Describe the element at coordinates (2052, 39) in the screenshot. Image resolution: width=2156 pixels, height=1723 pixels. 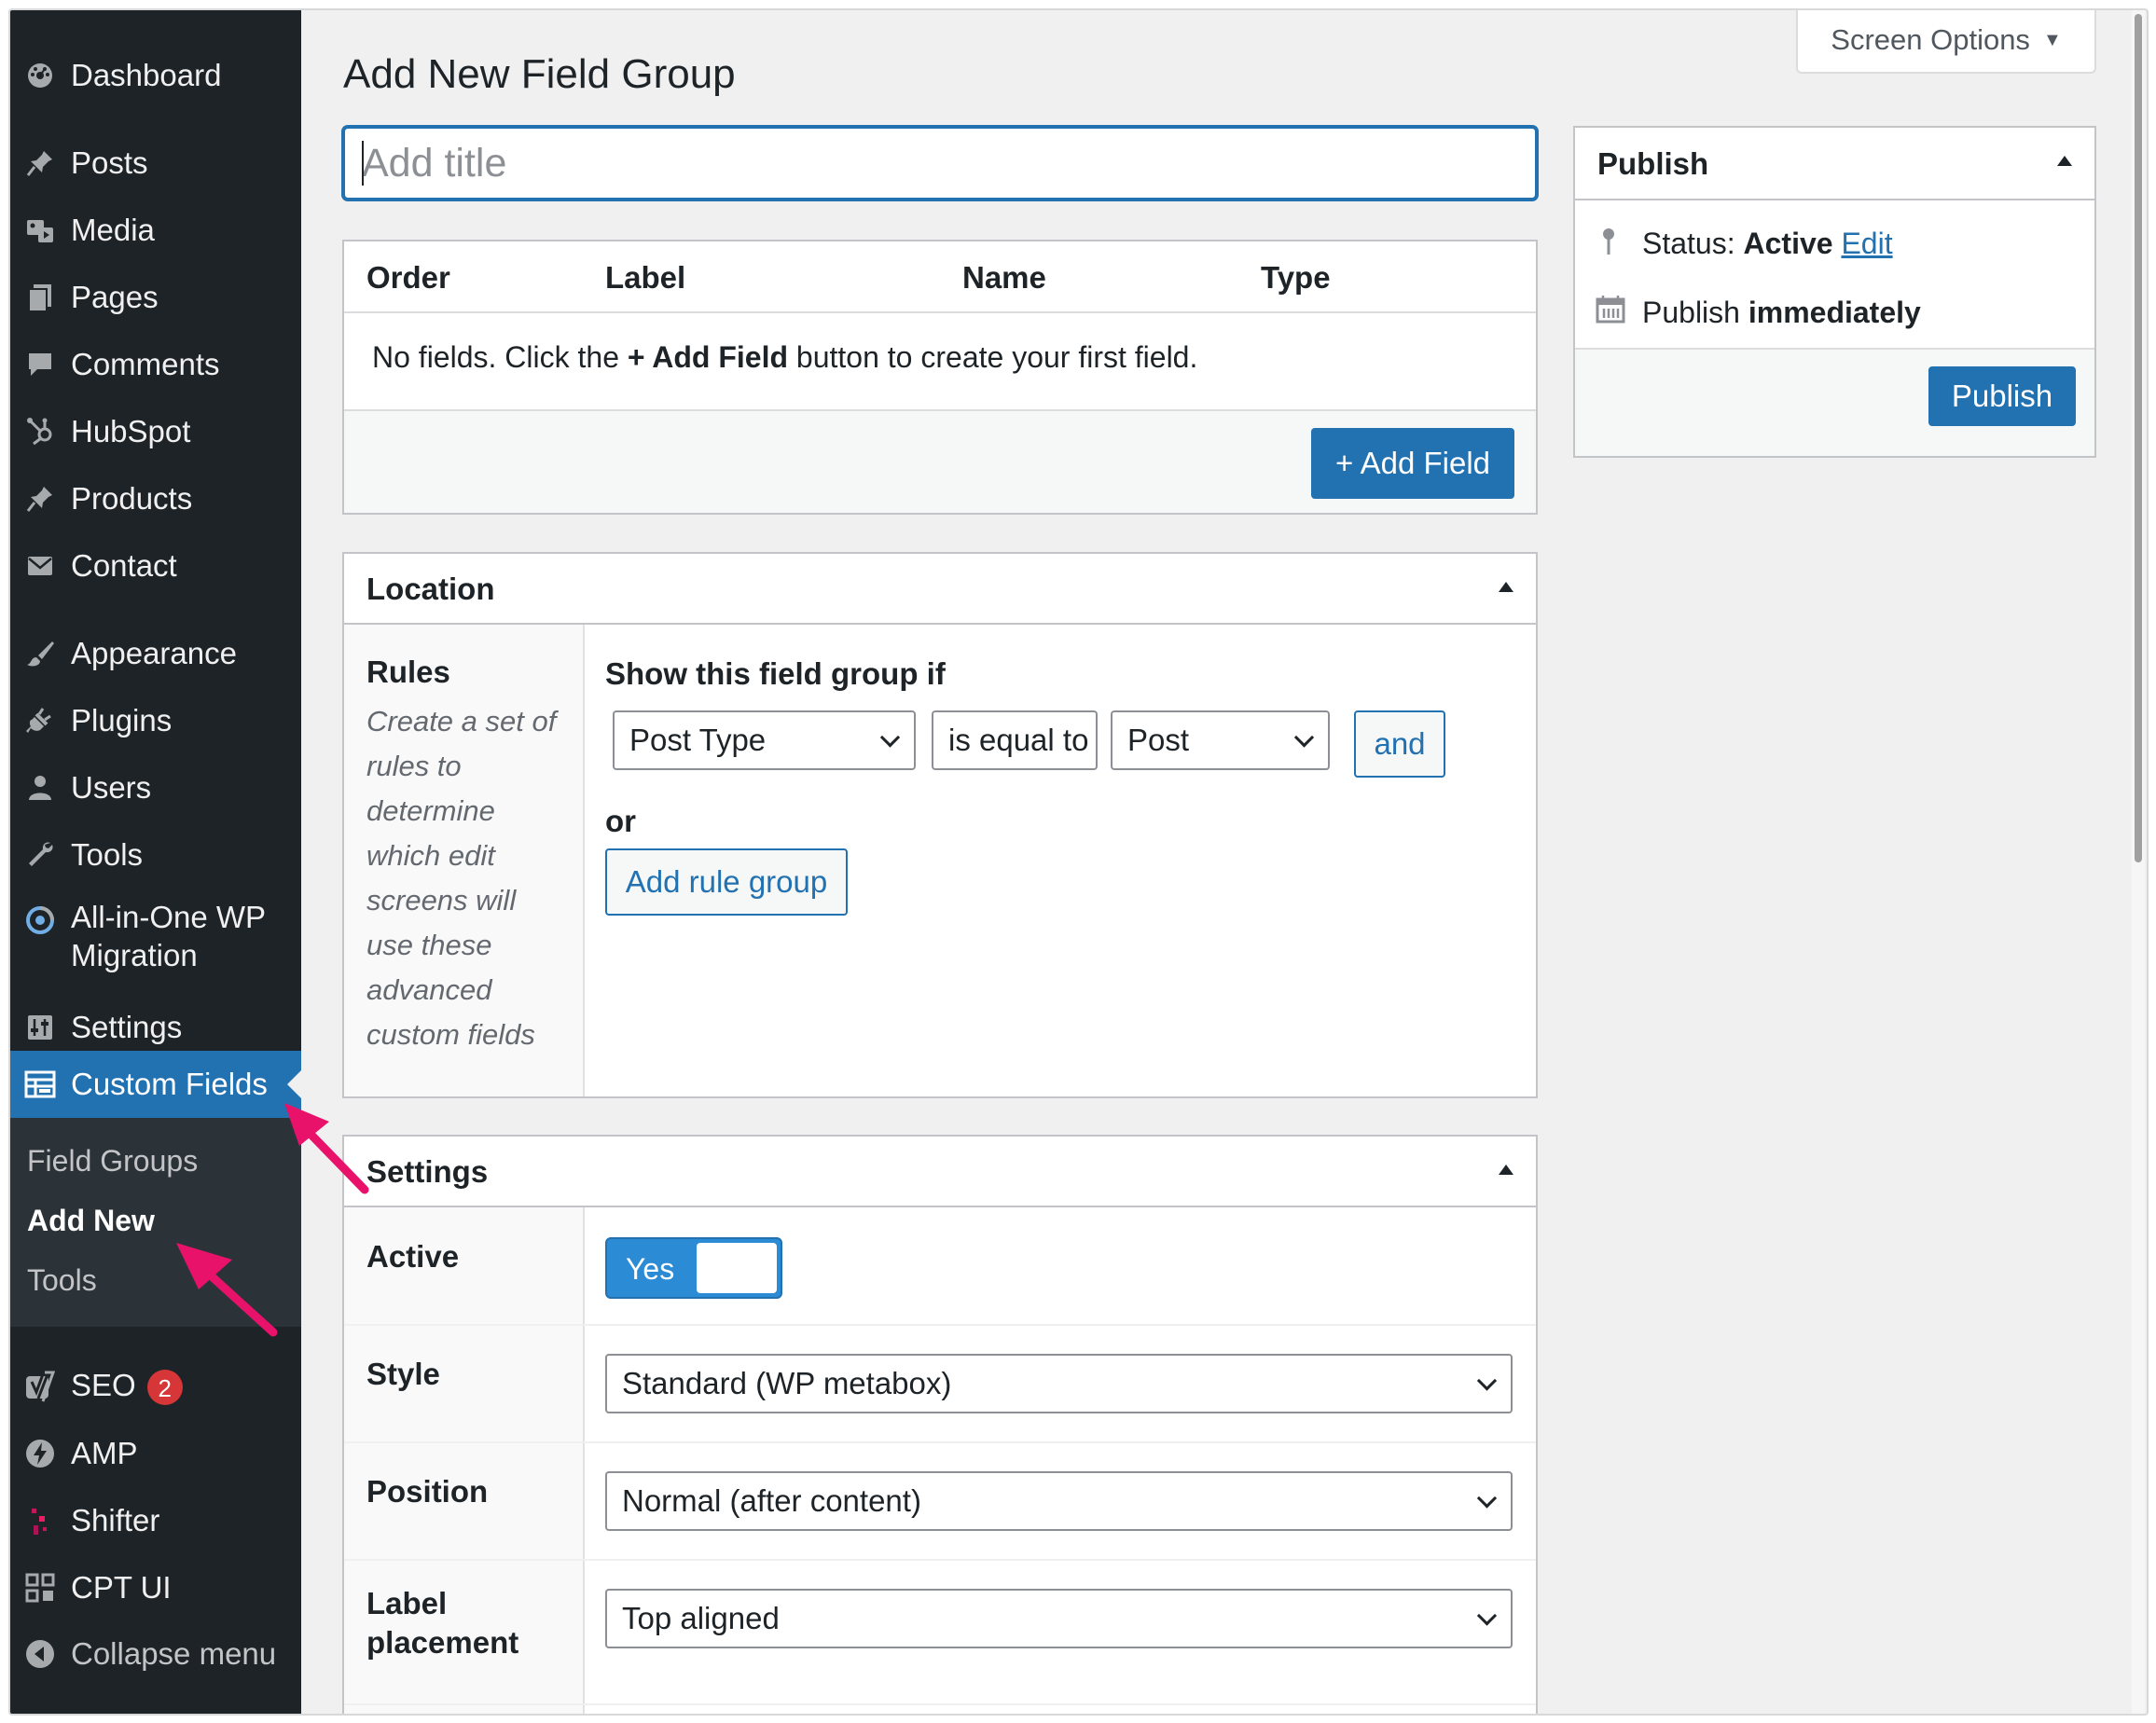
I see `caret-down-icon: ▼` at that location.